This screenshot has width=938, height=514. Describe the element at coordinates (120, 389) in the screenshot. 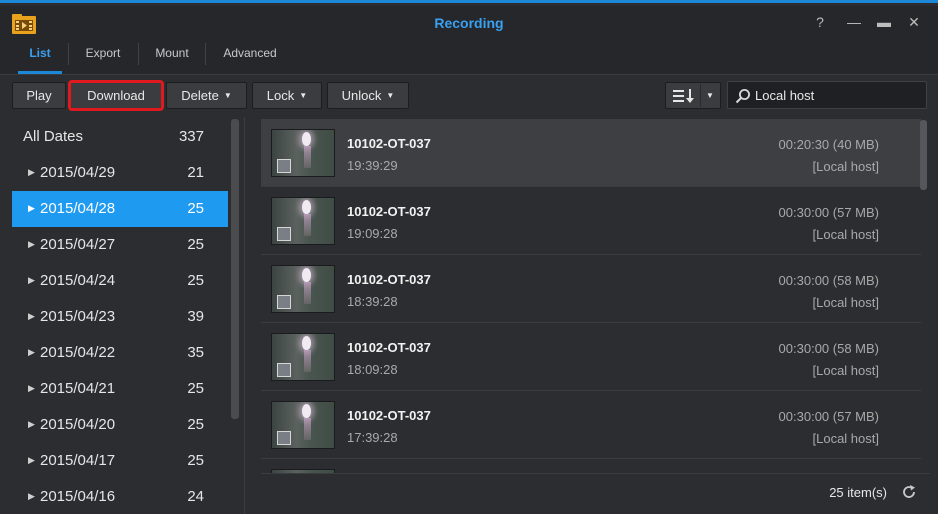

I see `sidebar-item-date: ▶ 2015/04/21 25` at that location.